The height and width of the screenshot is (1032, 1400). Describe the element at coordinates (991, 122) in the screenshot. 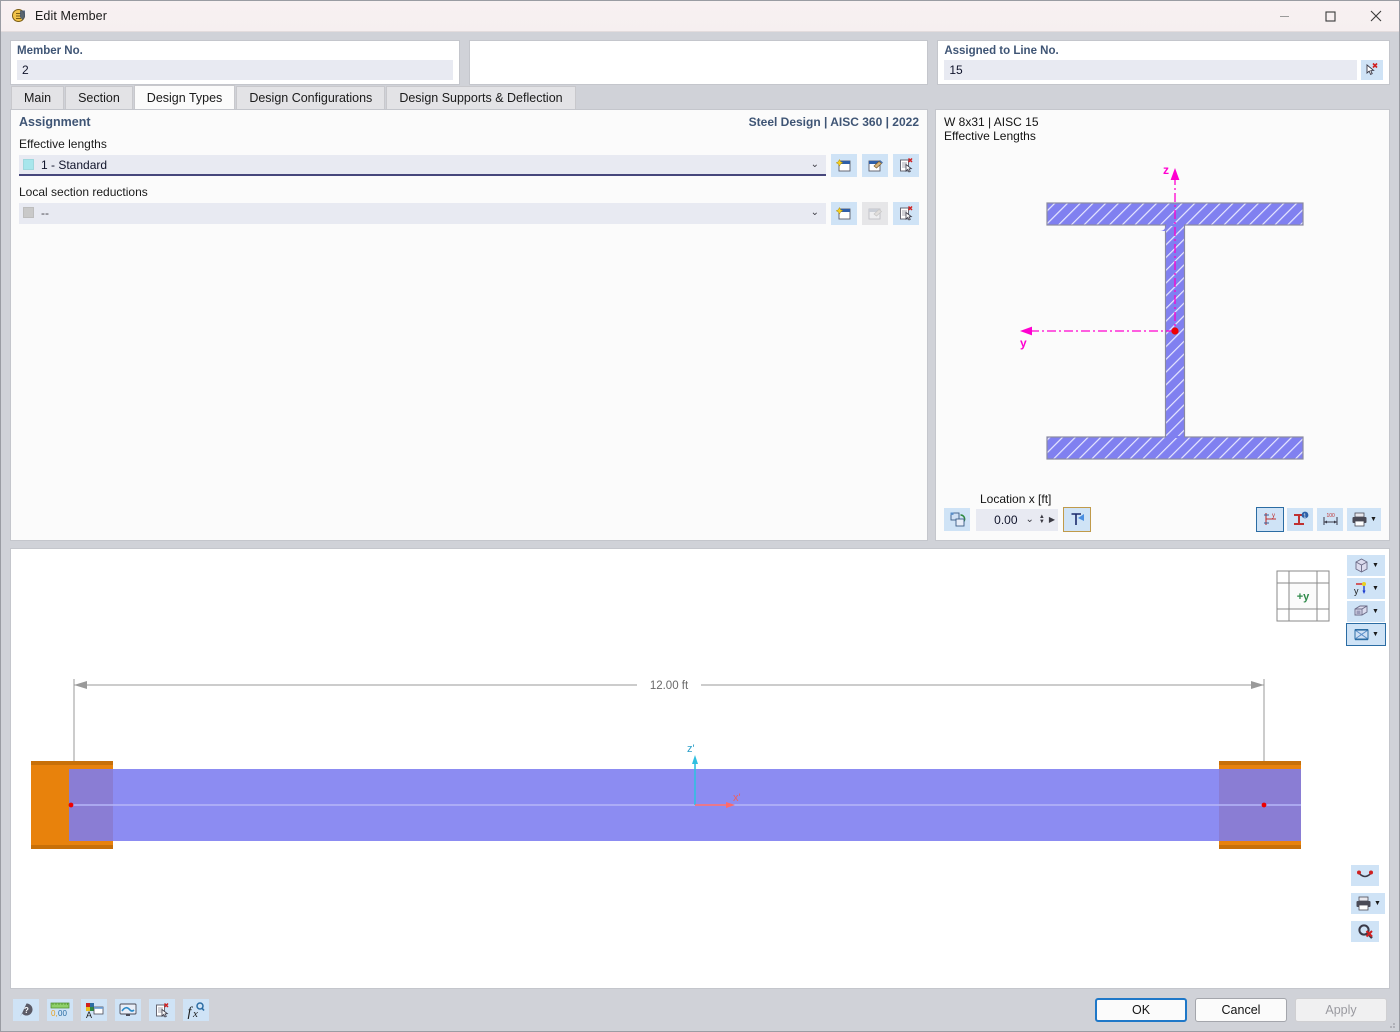

I see `section-name: W 8x31 | AISC 15` at that location.